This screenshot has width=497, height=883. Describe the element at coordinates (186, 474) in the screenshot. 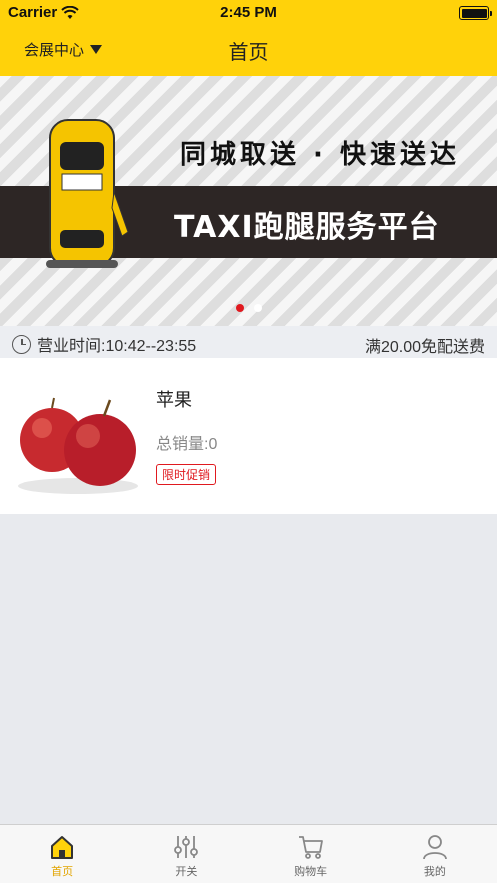

I see `promo-tag: 限时促销` at that location.